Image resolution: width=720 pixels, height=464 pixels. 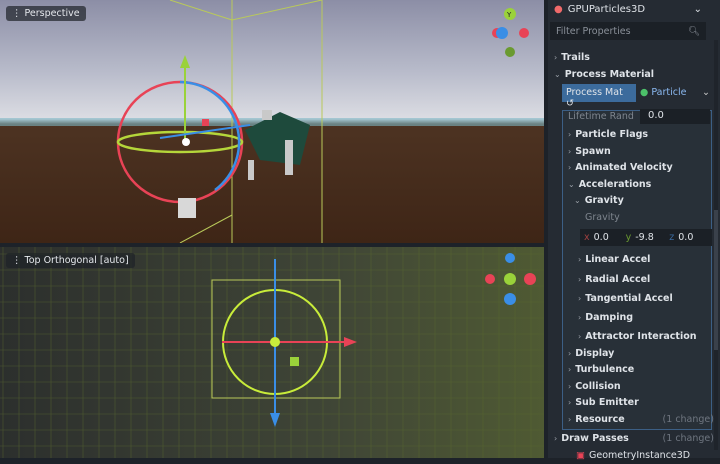 I want to click on group-turbulence: › Turbulence, so click(x=601, y=369).